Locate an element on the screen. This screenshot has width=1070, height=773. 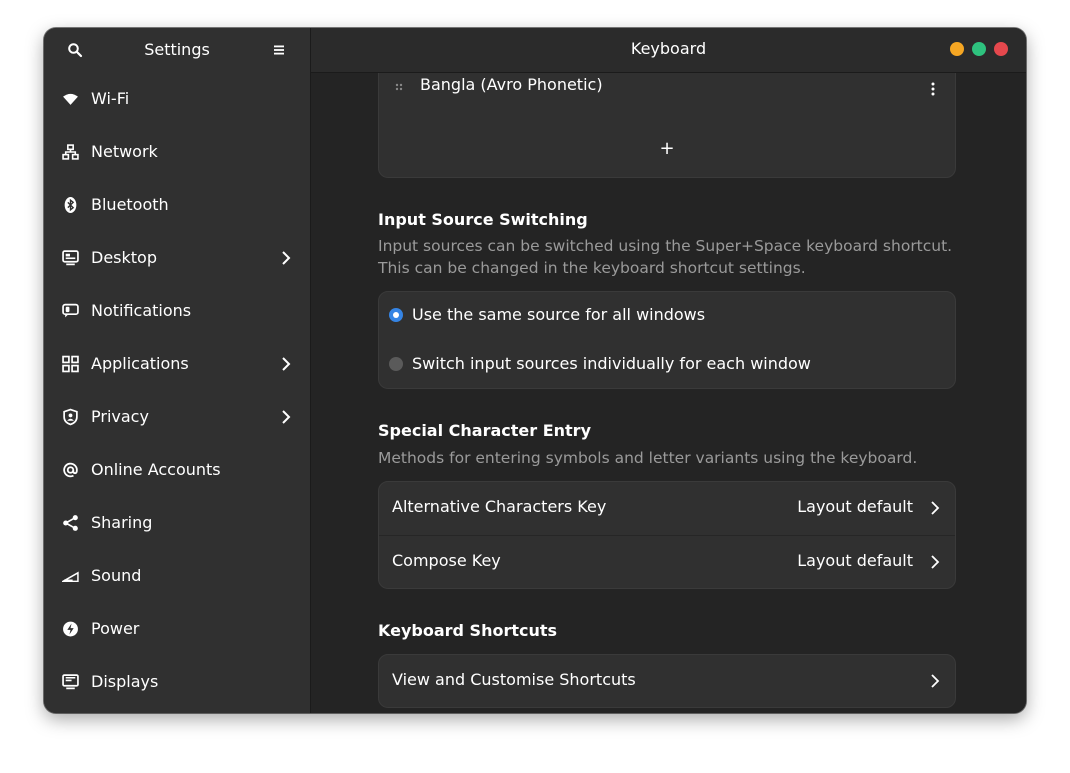
minimize-button is located at coordinates (957, 49).